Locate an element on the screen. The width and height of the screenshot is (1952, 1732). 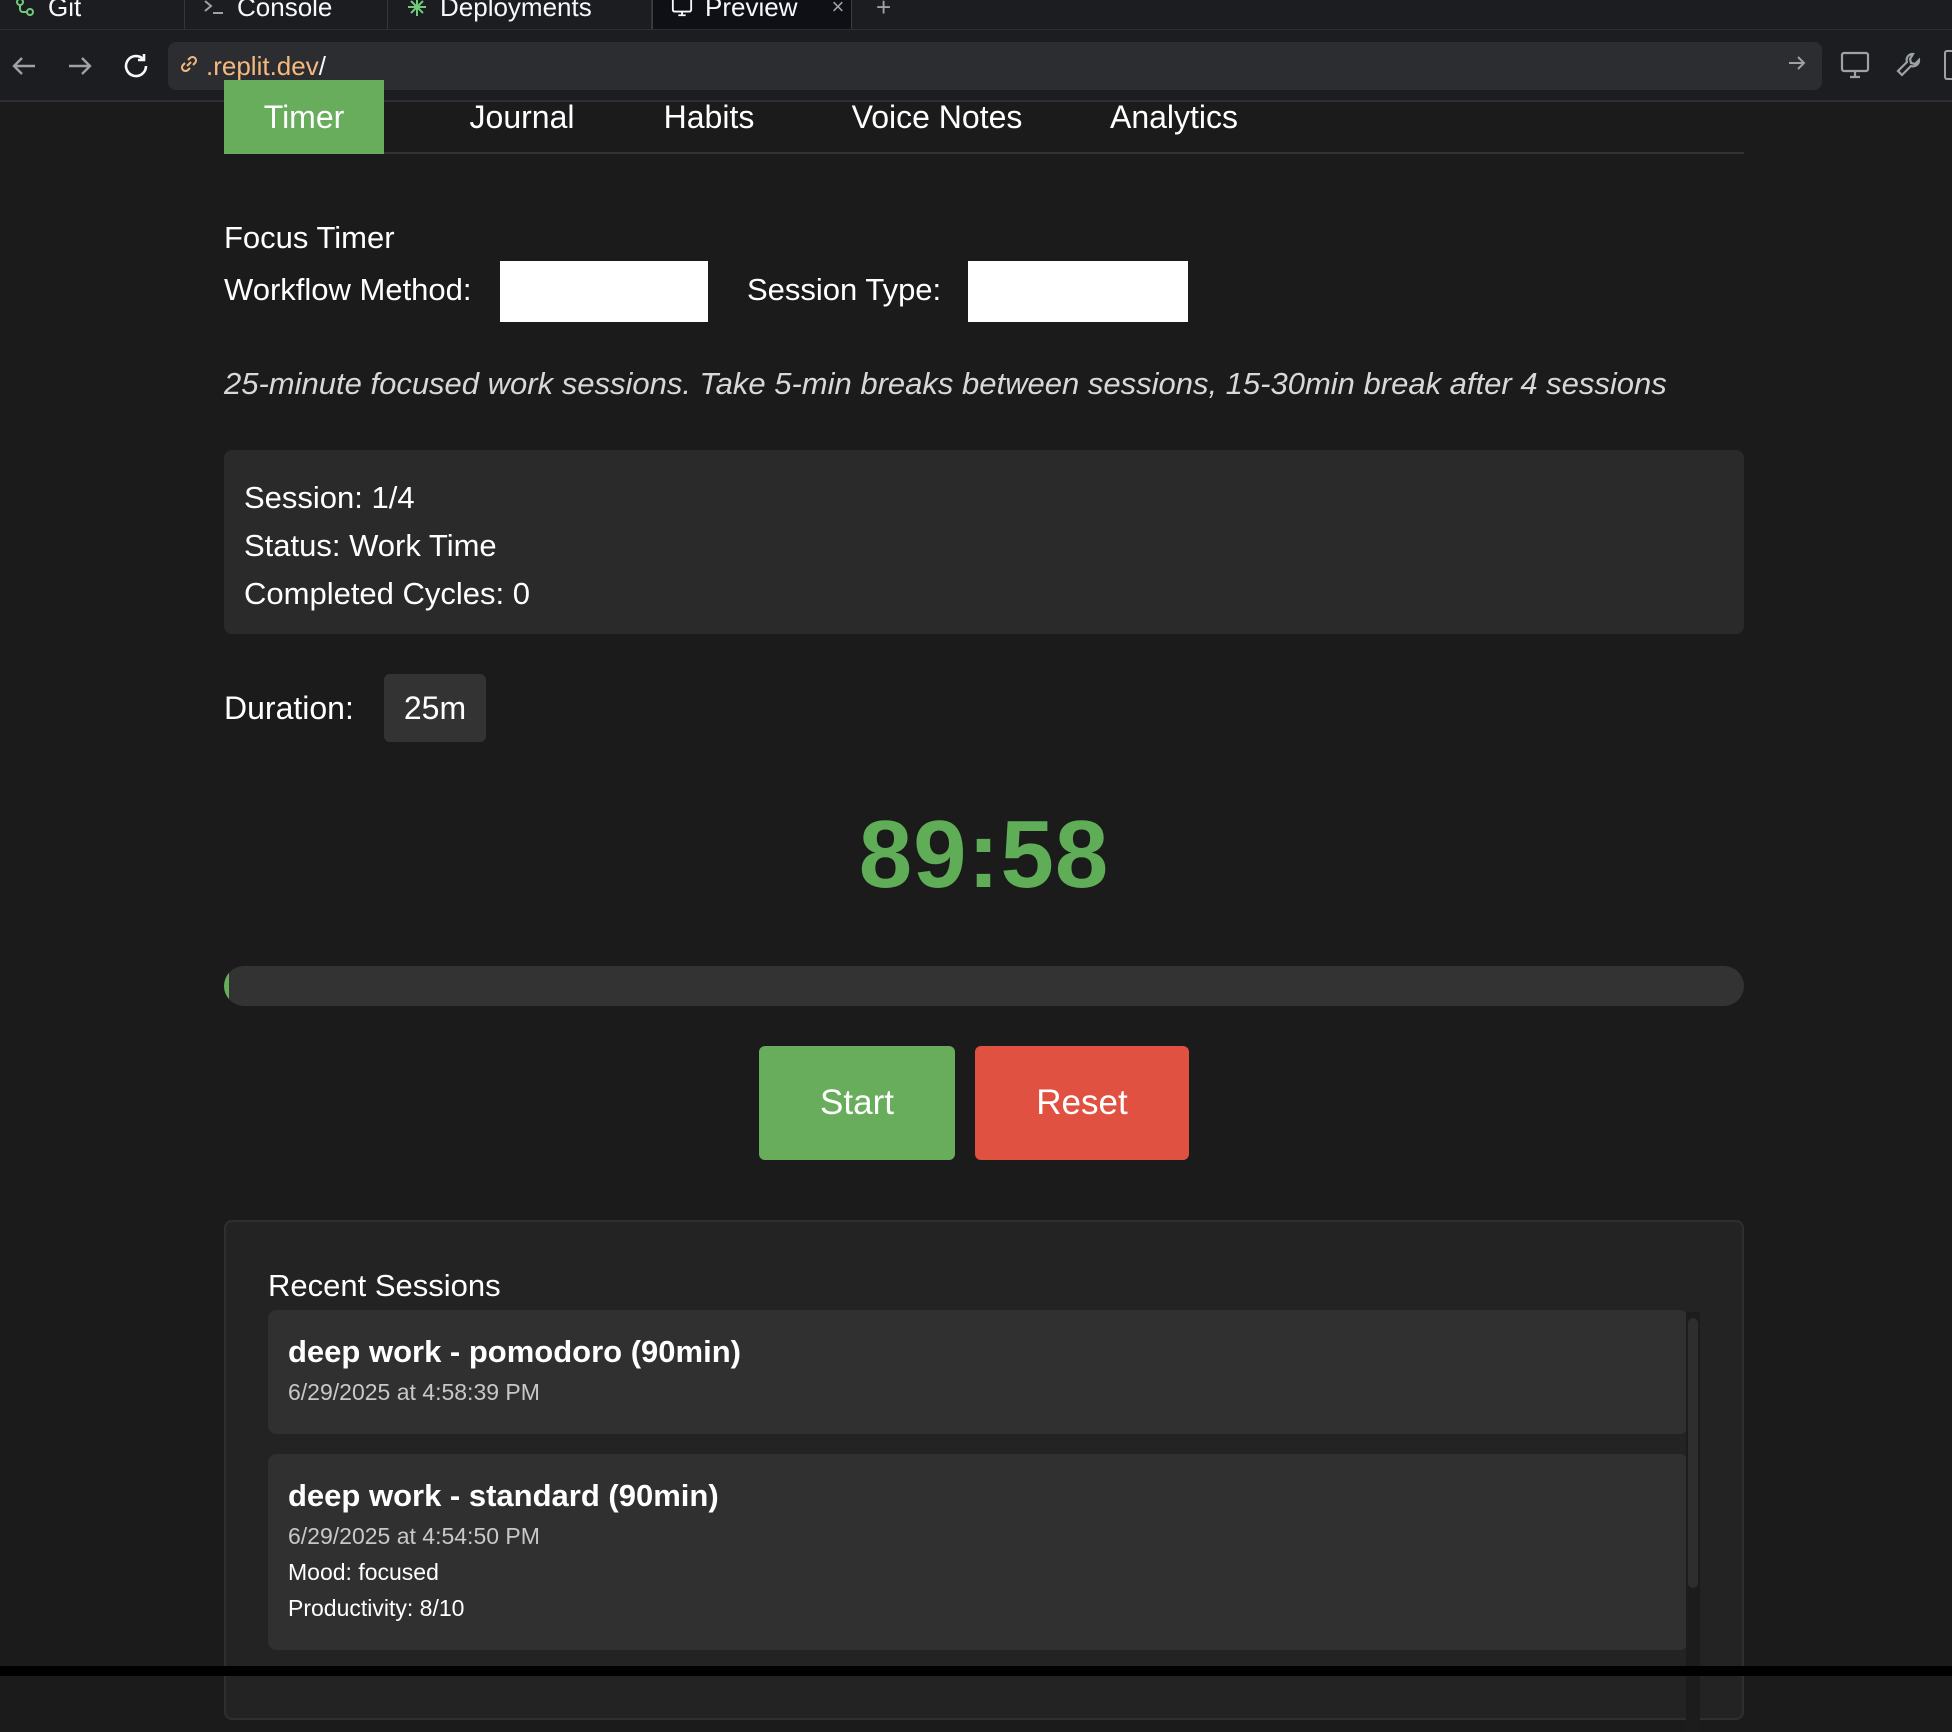
arrow-left-icon is located at coordinates (23, 66).